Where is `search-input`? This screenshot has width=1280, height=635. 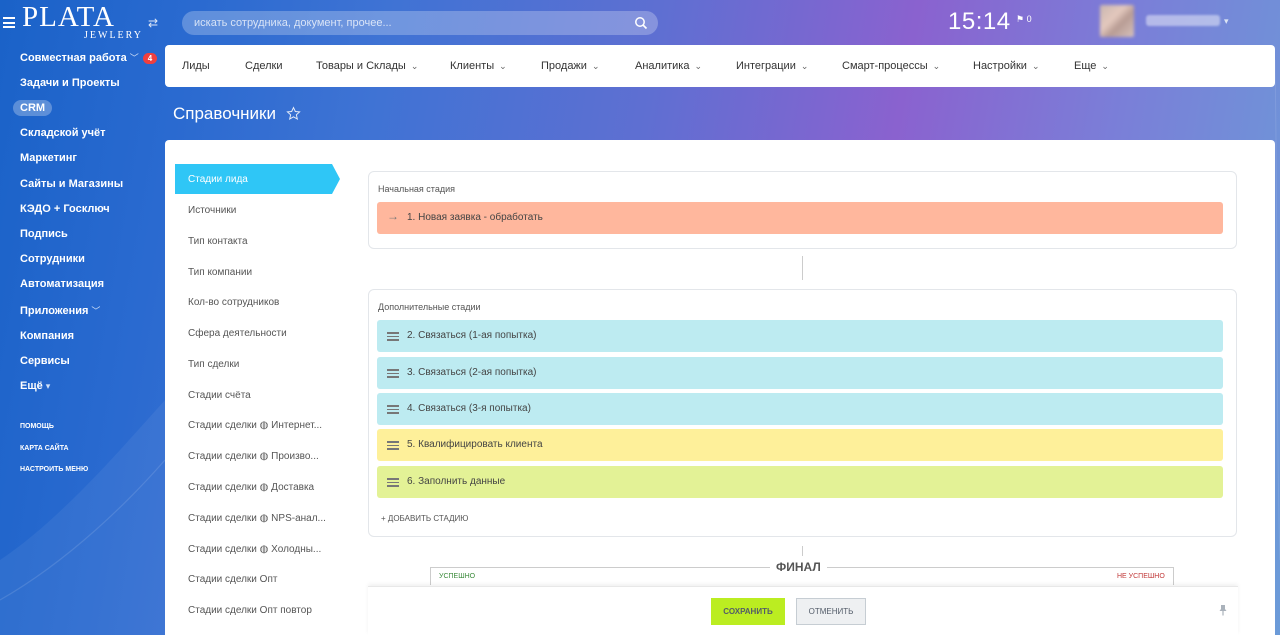
search-input is located at coordinates (420, 23).